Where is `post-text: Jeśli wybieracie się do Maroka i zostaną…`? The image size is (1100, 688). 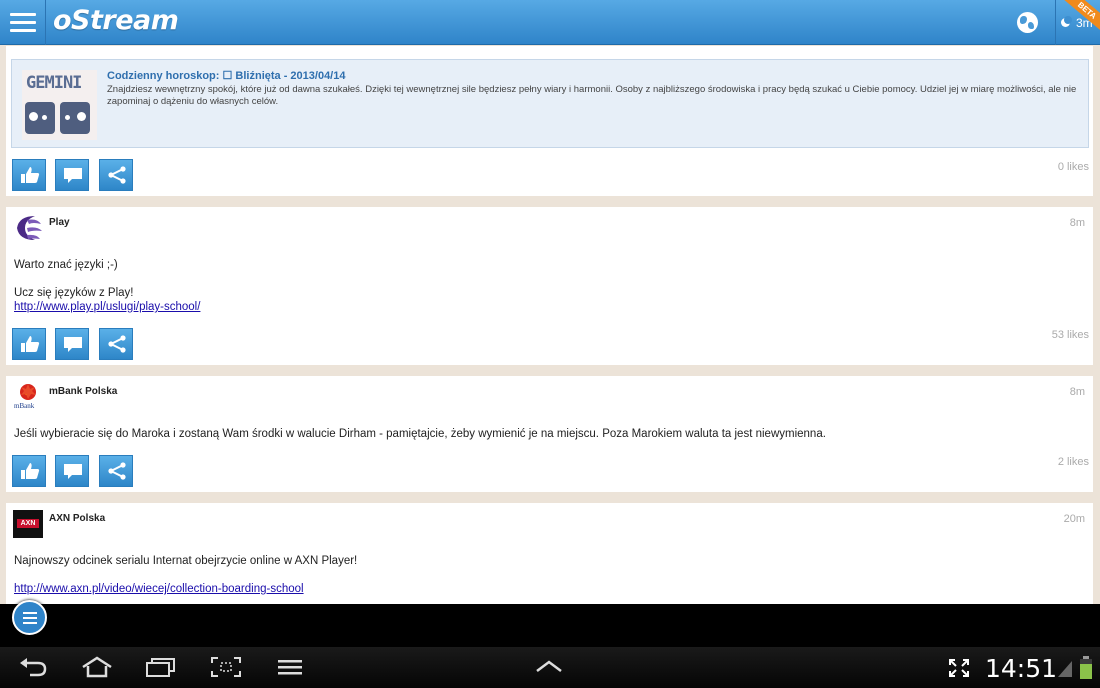 post-text: Jeśli wybieracie się do Maroka i zostaną… is located at coordinates (420, 434).